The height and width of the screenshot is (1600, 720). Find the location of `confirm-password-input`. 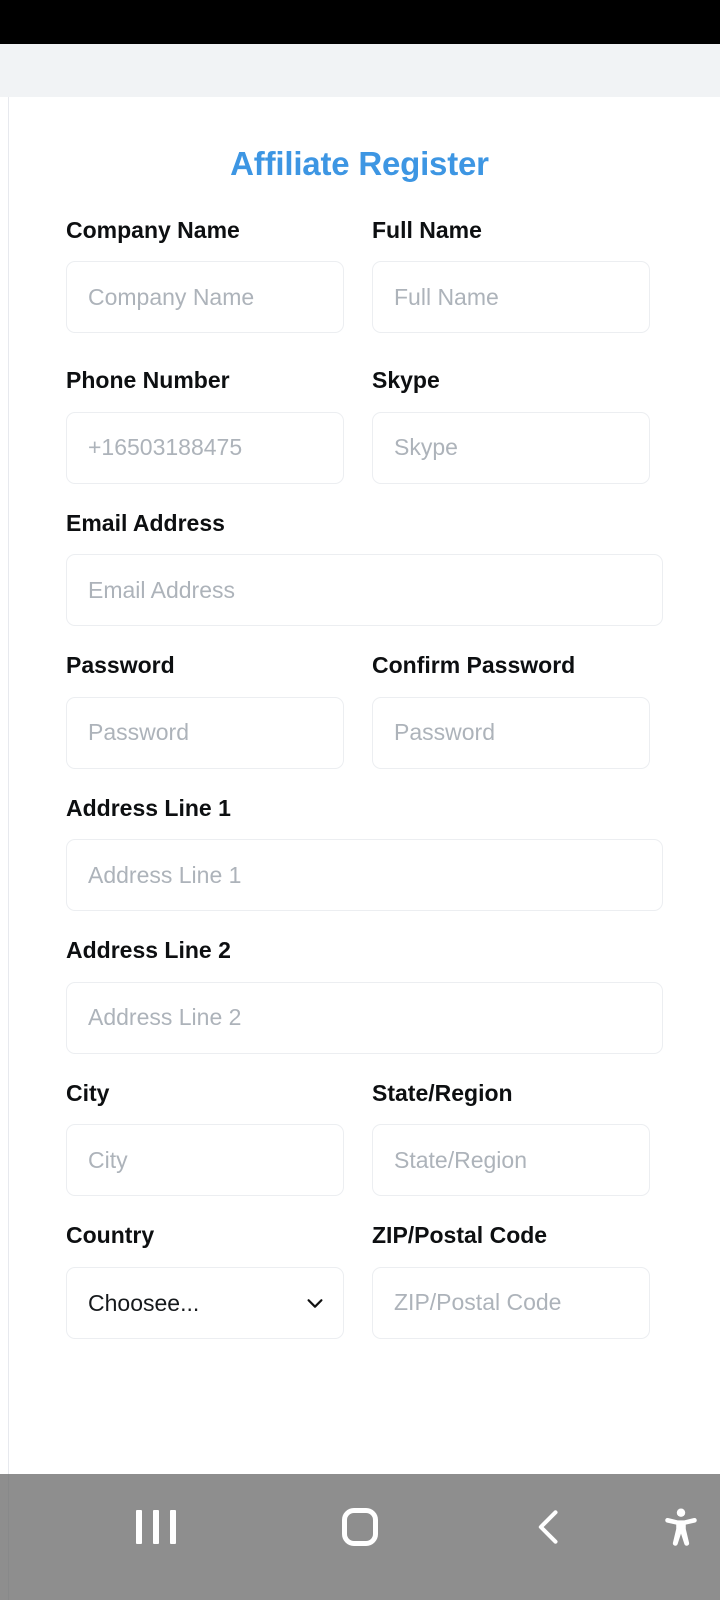

confirm-password-input is located at coordinates (511, 732).